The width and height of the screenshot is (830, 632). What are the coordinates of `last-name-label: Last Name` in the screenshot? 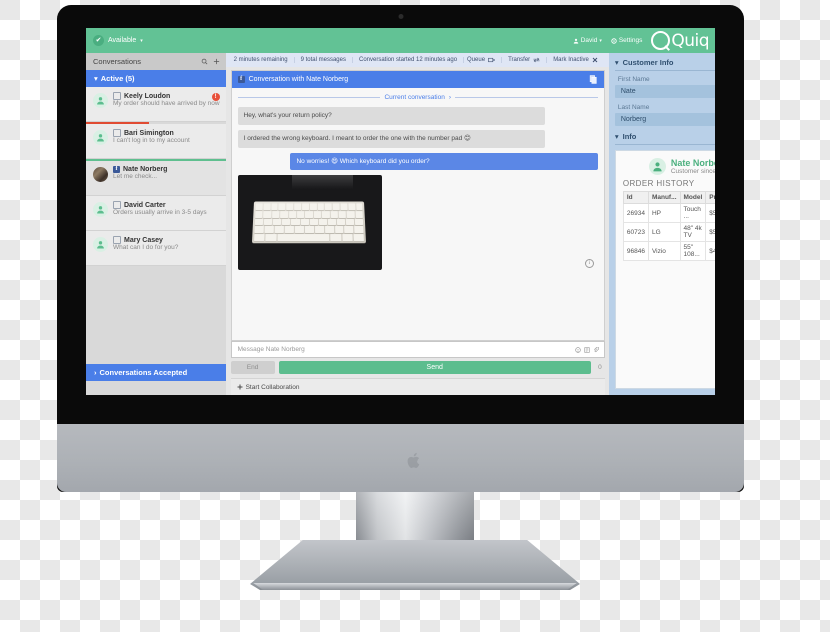 It's located at (633, 107).